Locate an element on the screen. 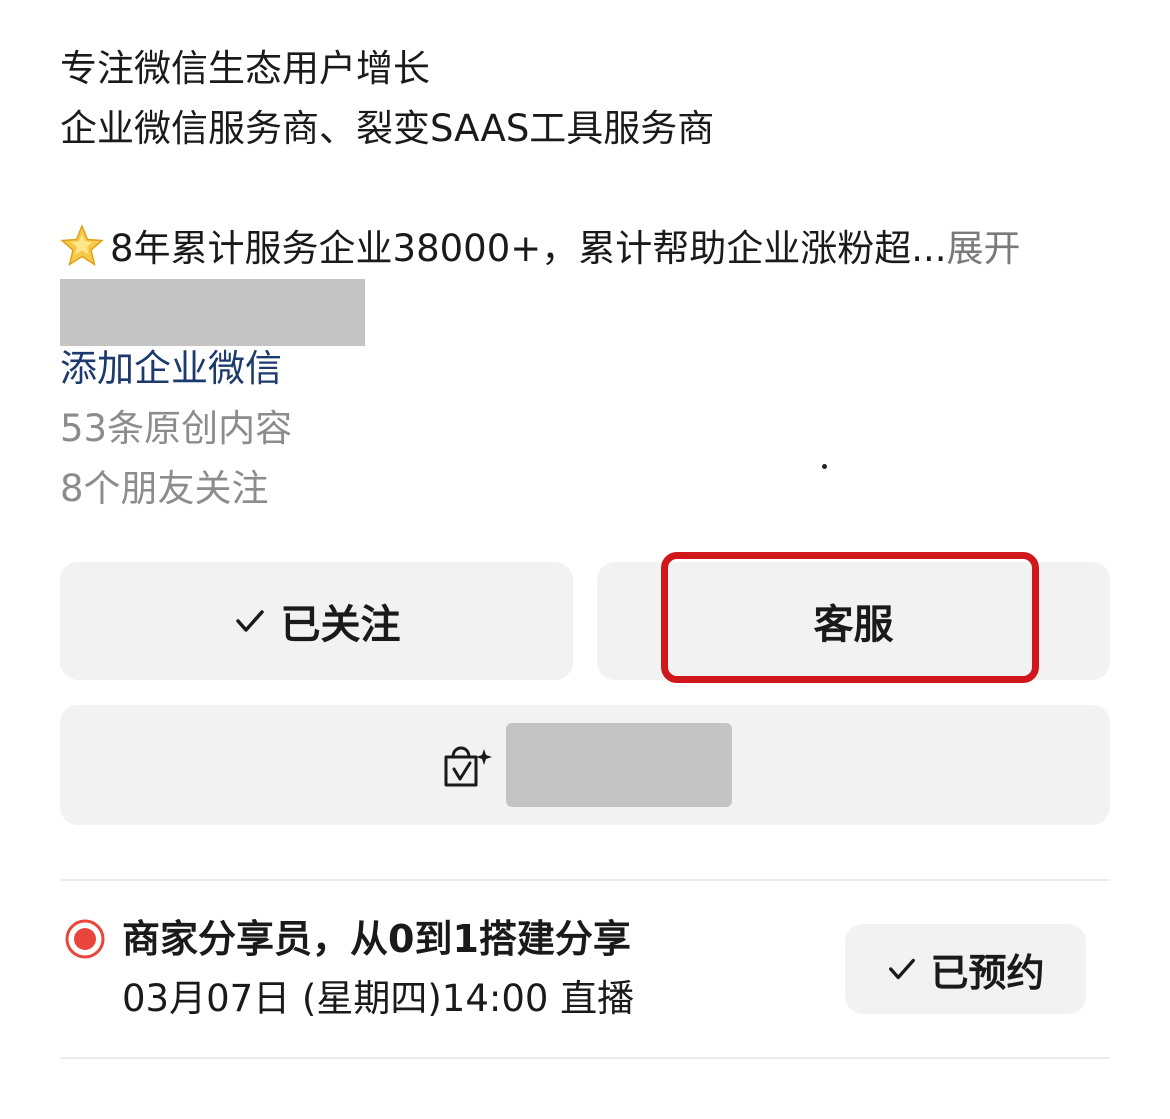 The height and width of the screenshot is (1119, 1170). redacted-shop-label is located at coordinates (619, 765).